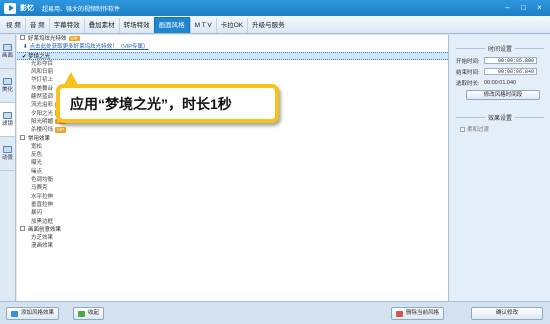 Image resolution: width=550 pixels, height=324 pixels. Describe the element at coordinates (507, 7) in the screenshot. I see `minimize-icon: –` at that location.